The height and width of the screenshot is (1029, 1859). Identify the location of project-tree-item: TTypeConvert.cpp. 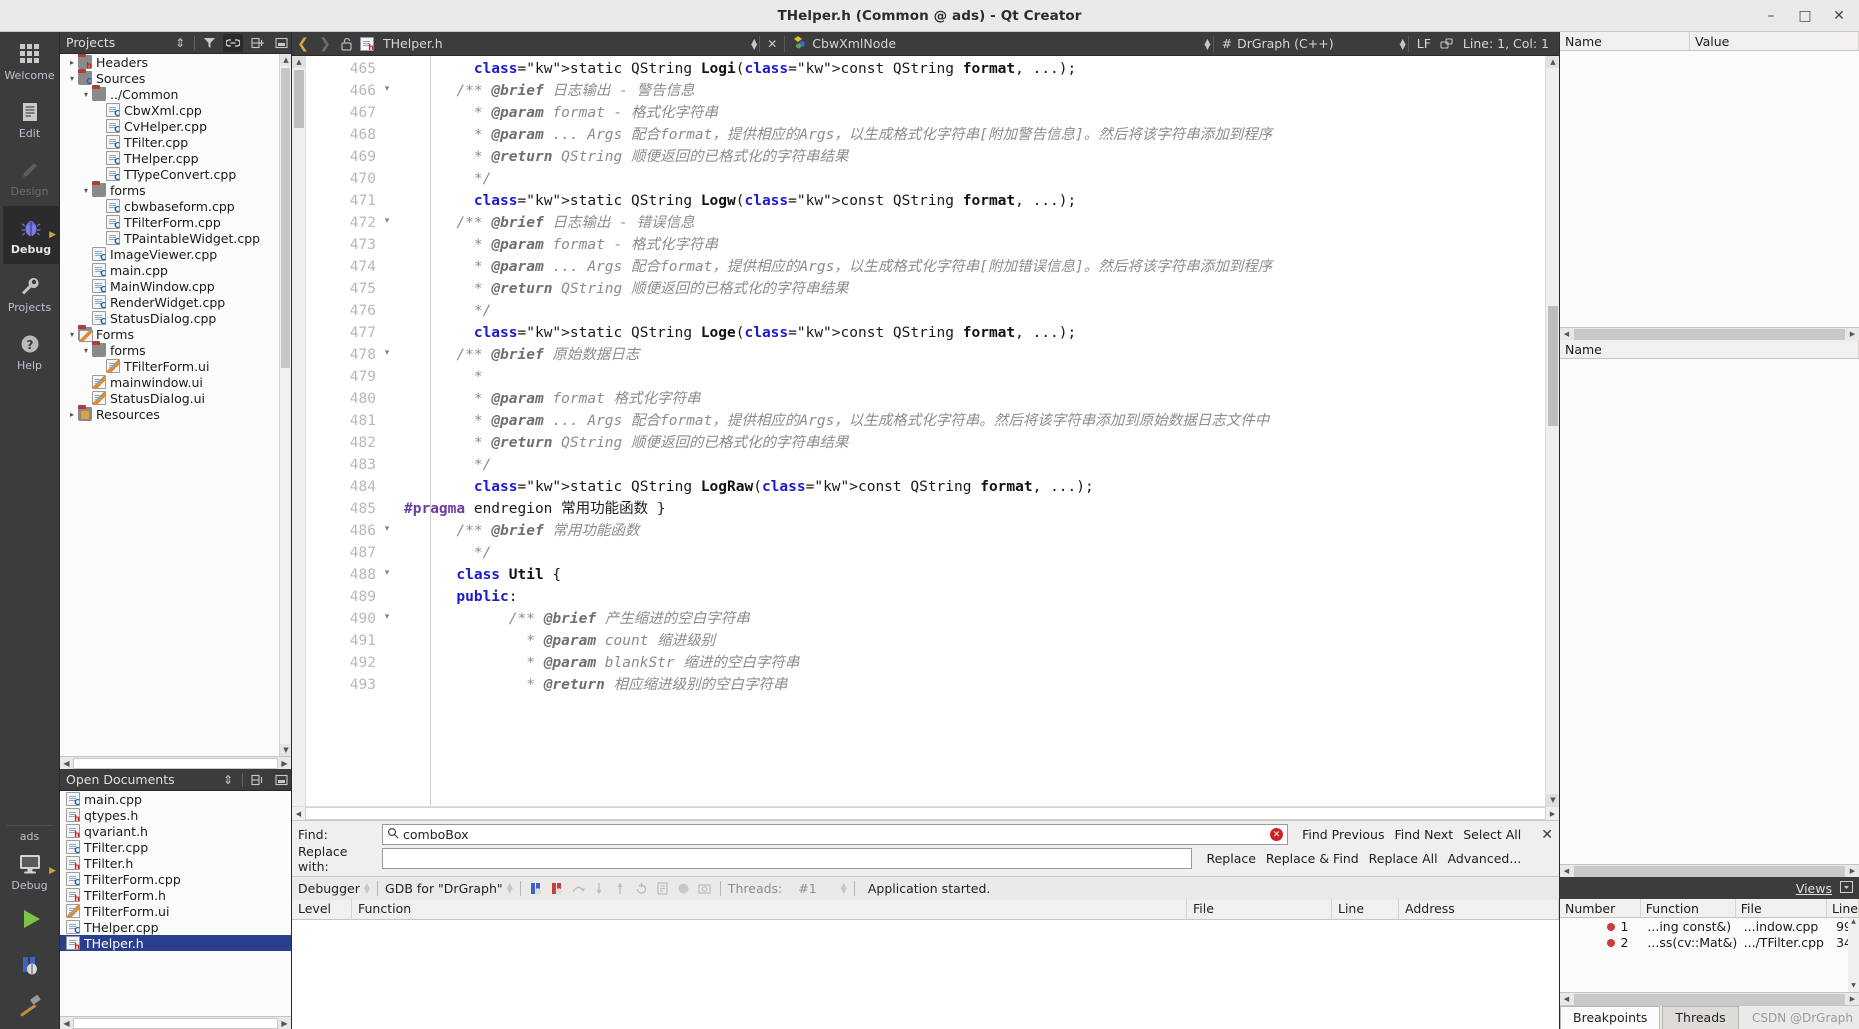
(175, 174).